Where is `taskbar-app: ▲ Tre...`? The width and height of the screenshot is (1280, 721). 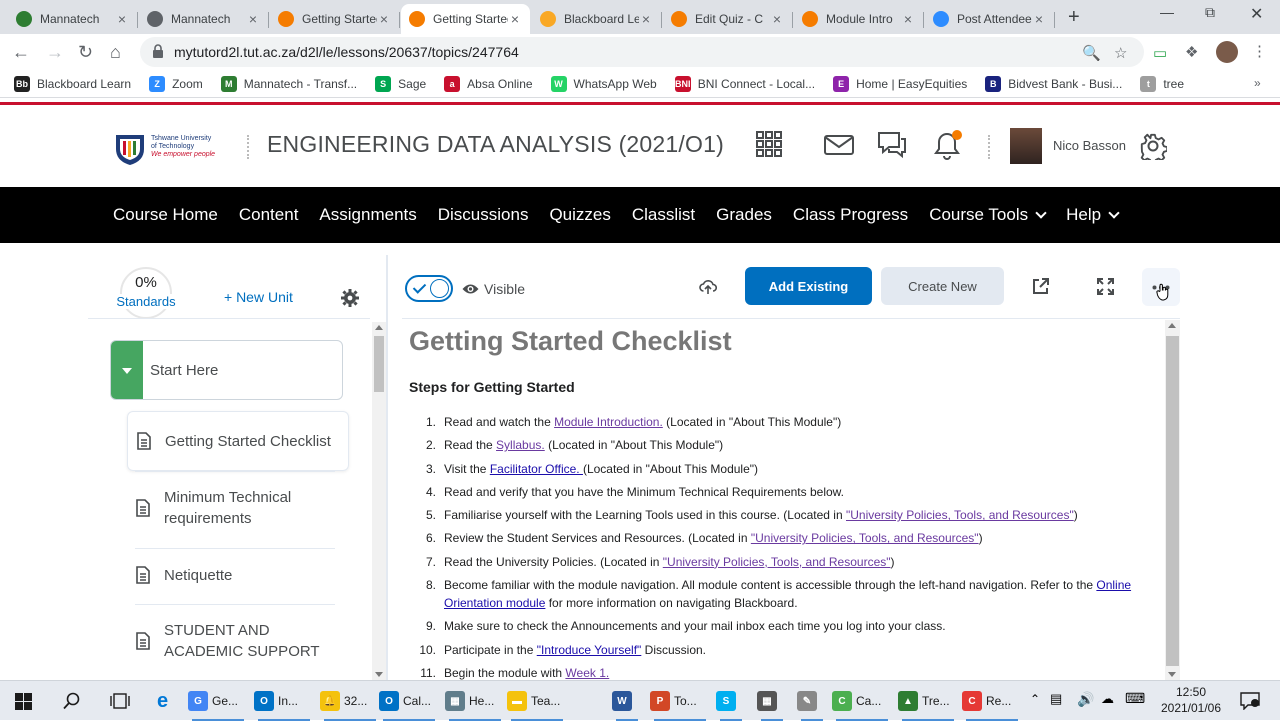
taskbar-app: ▲ Tre... is located at coordinates (928, 701).